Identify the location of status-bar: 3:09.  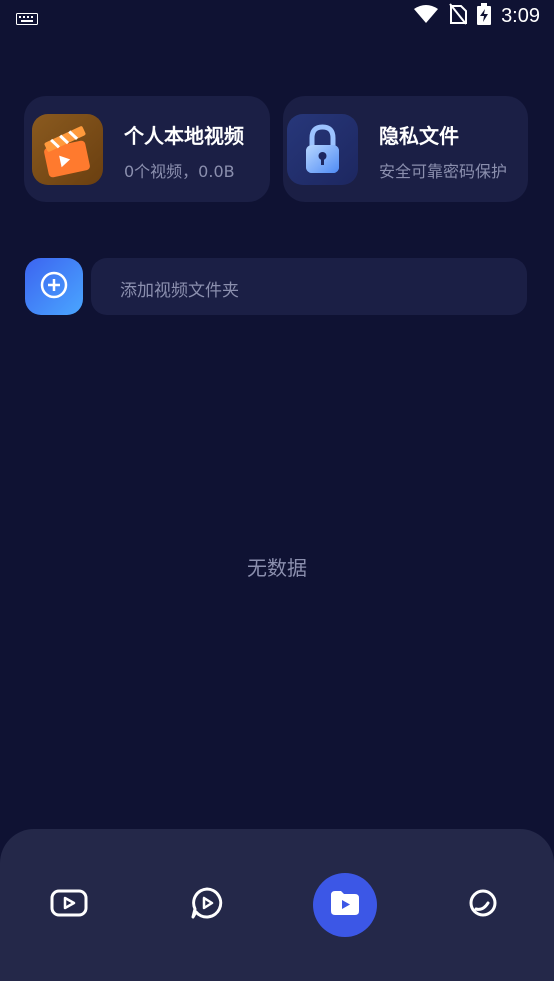
(277, 16).